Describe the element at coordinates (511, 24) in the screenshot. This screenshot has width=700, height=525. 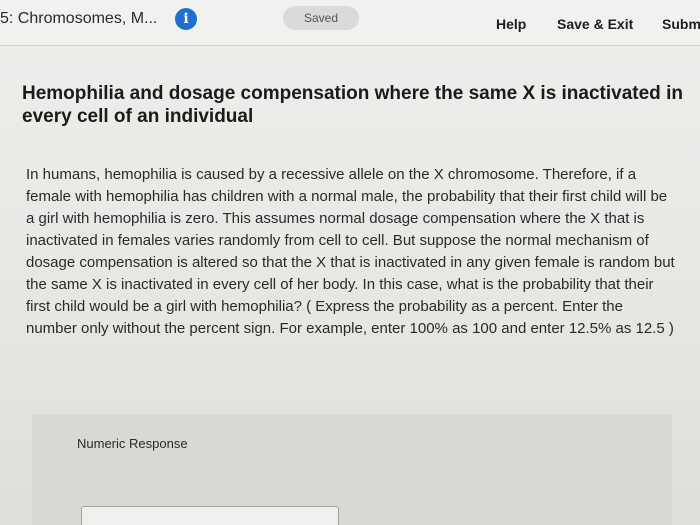
I see `help-button: Help` at that location.